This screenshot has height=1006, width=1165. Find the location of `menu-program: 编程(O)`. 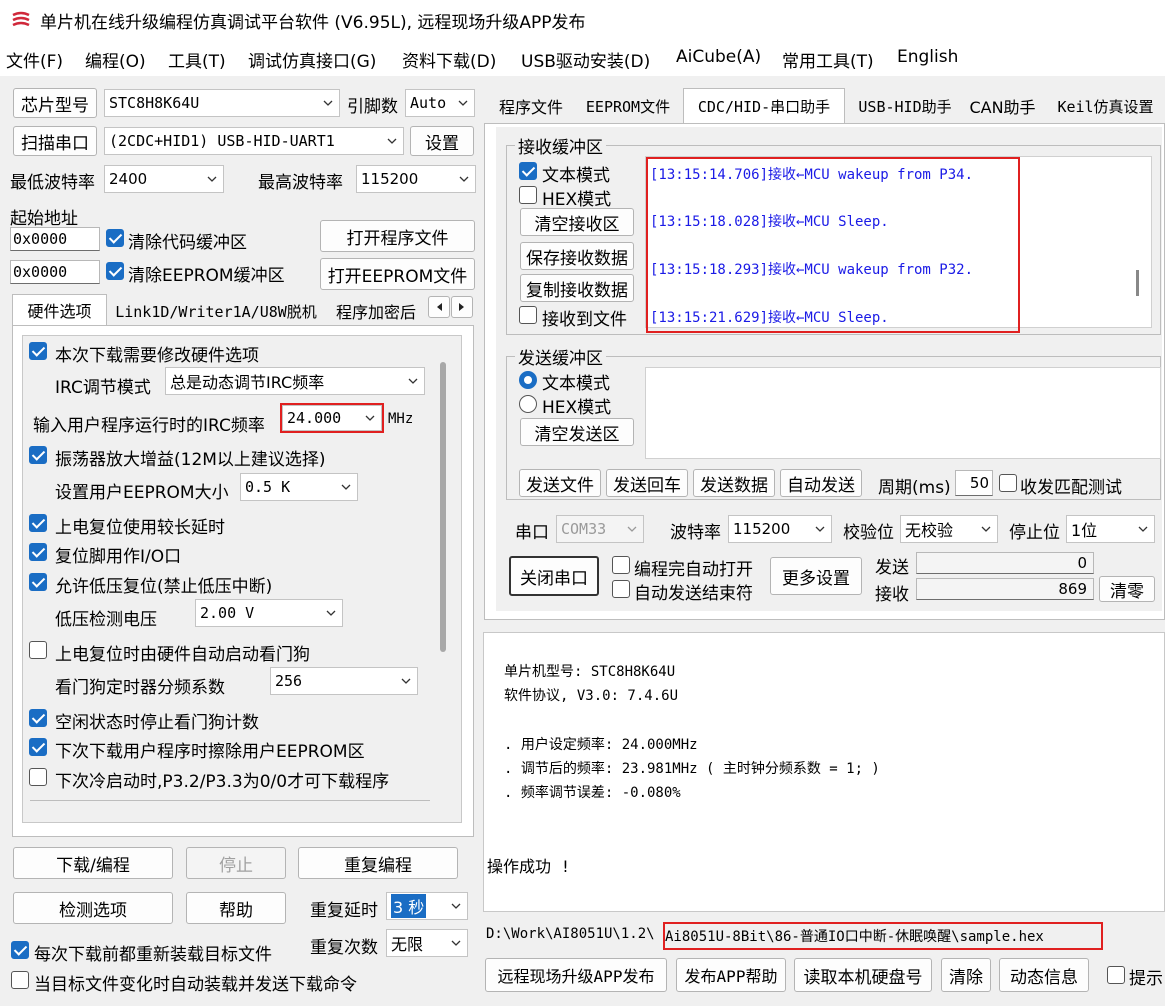

menu-program: 编程(O) is located at coordinates (115, 59).